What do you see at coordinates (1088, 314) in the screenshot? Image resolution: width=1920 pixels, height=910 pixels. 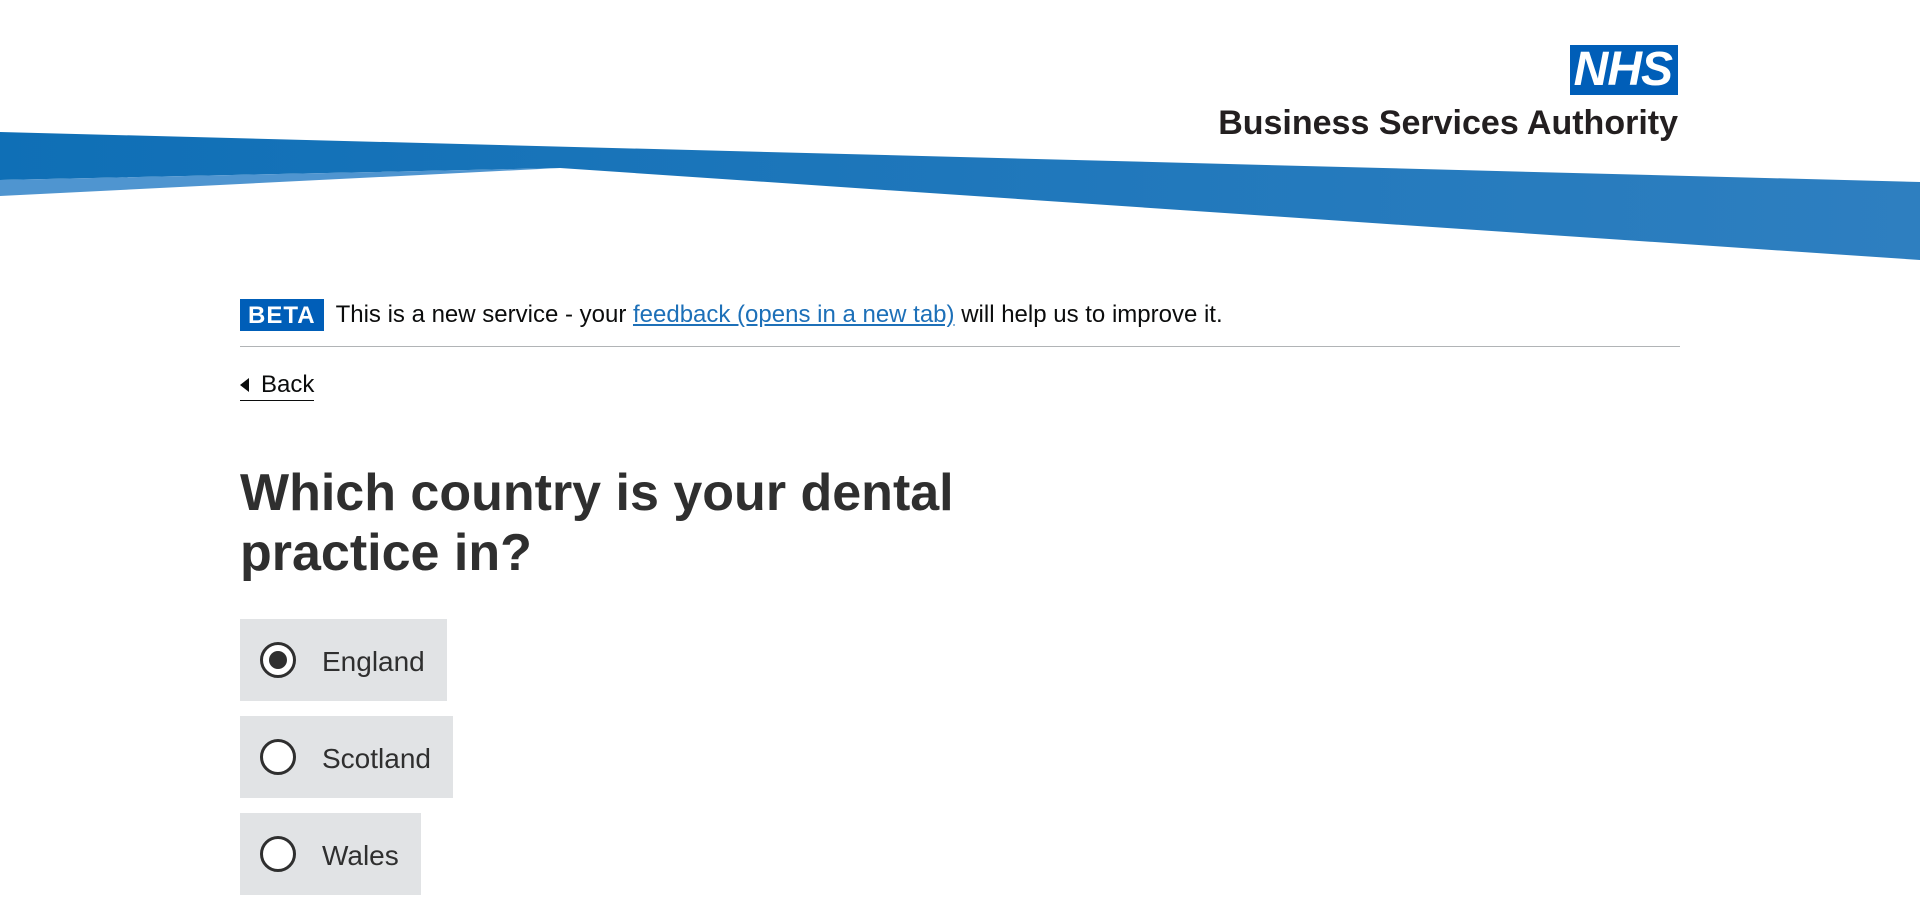 I see `phase-text-after: will help us to improve it.` at bounding box center [1088, 314].